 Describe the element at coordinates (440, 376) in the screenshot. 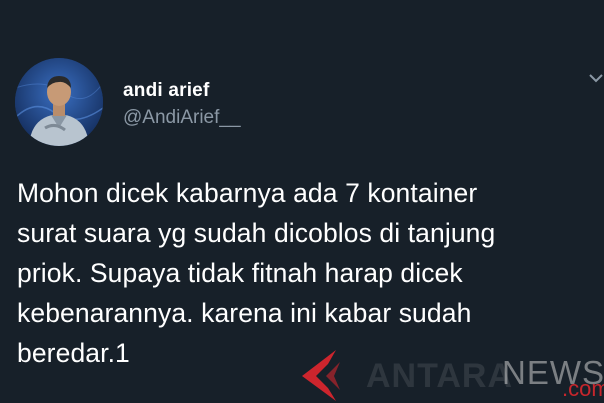

I see `watermark-brand: ANTARA` at that location.